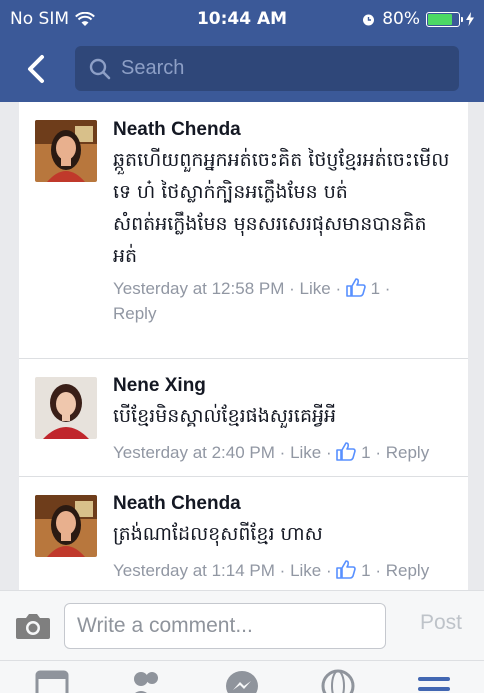 This screenshot has width=484, height=693. I want to click on search-bar, so click(267, 68).